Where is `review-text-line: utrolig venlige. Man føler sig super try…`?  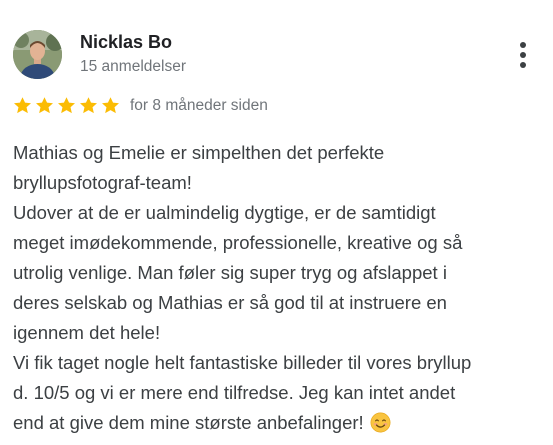 review-text-line: utrolig venlige. Man føler sig super try… is located at coordinates (230, 272).